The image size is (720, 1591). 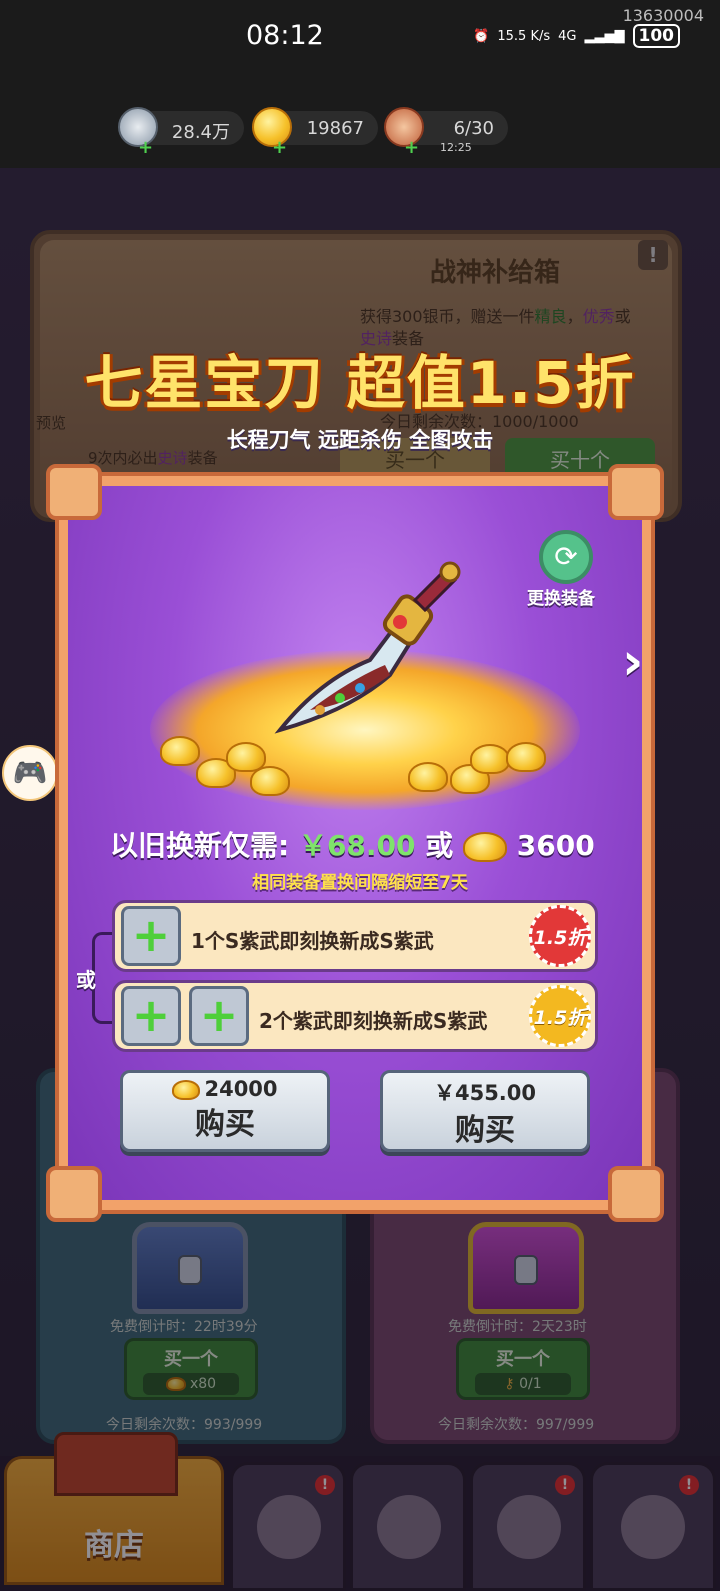 I want to click on price-gold: 3600, so click(x=555, y=845).